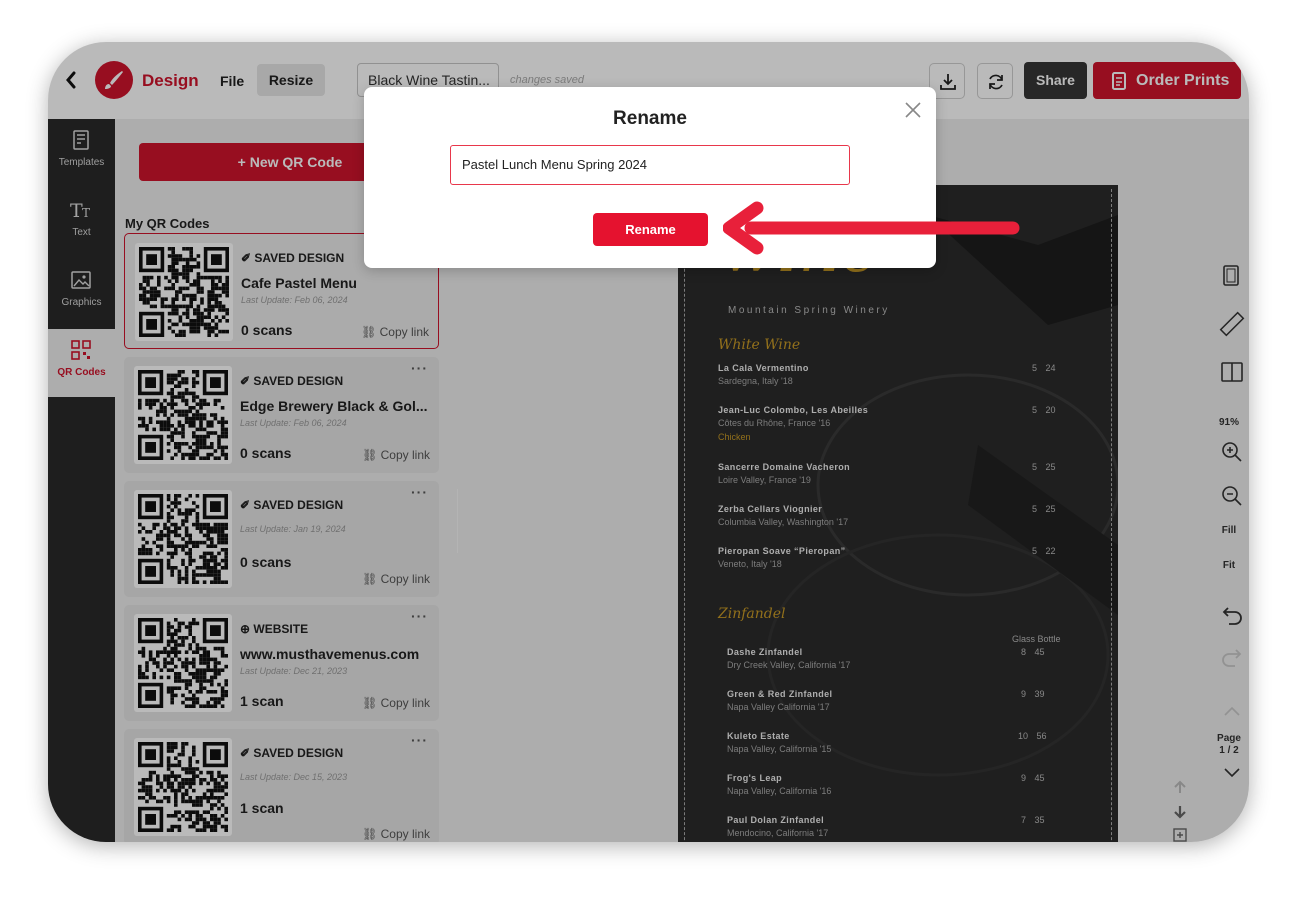 This screenshot has height=900, width=1300. What do you see at coordinates (650, 165) in the screenshot?
I see `rename-input: Pastel Lunch Menu Spring 2024` at bounding box center [650, 165].